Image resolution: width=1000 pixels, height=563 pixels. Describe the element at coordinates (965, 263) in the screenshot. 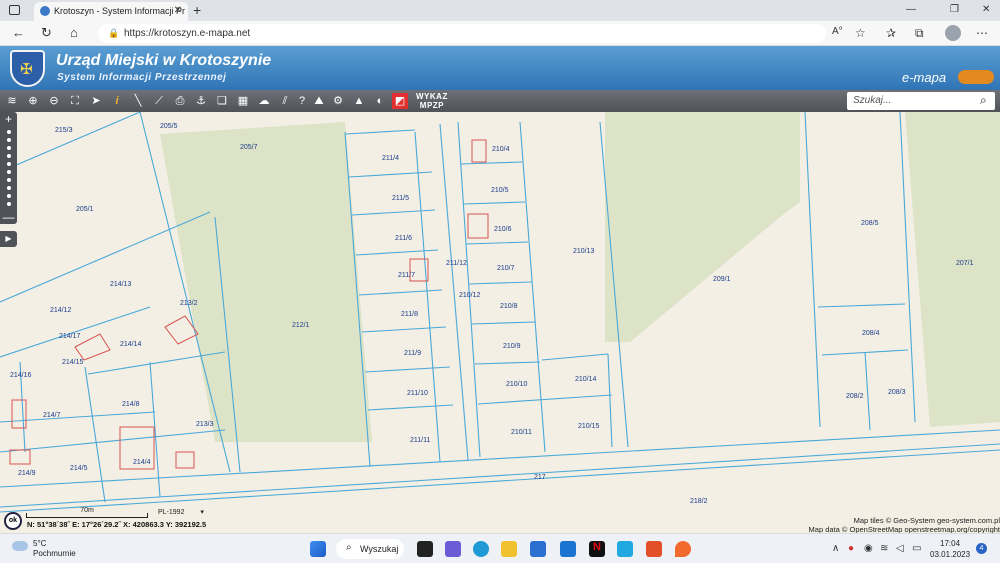

I see `parcel-label: 207/1` at that location.